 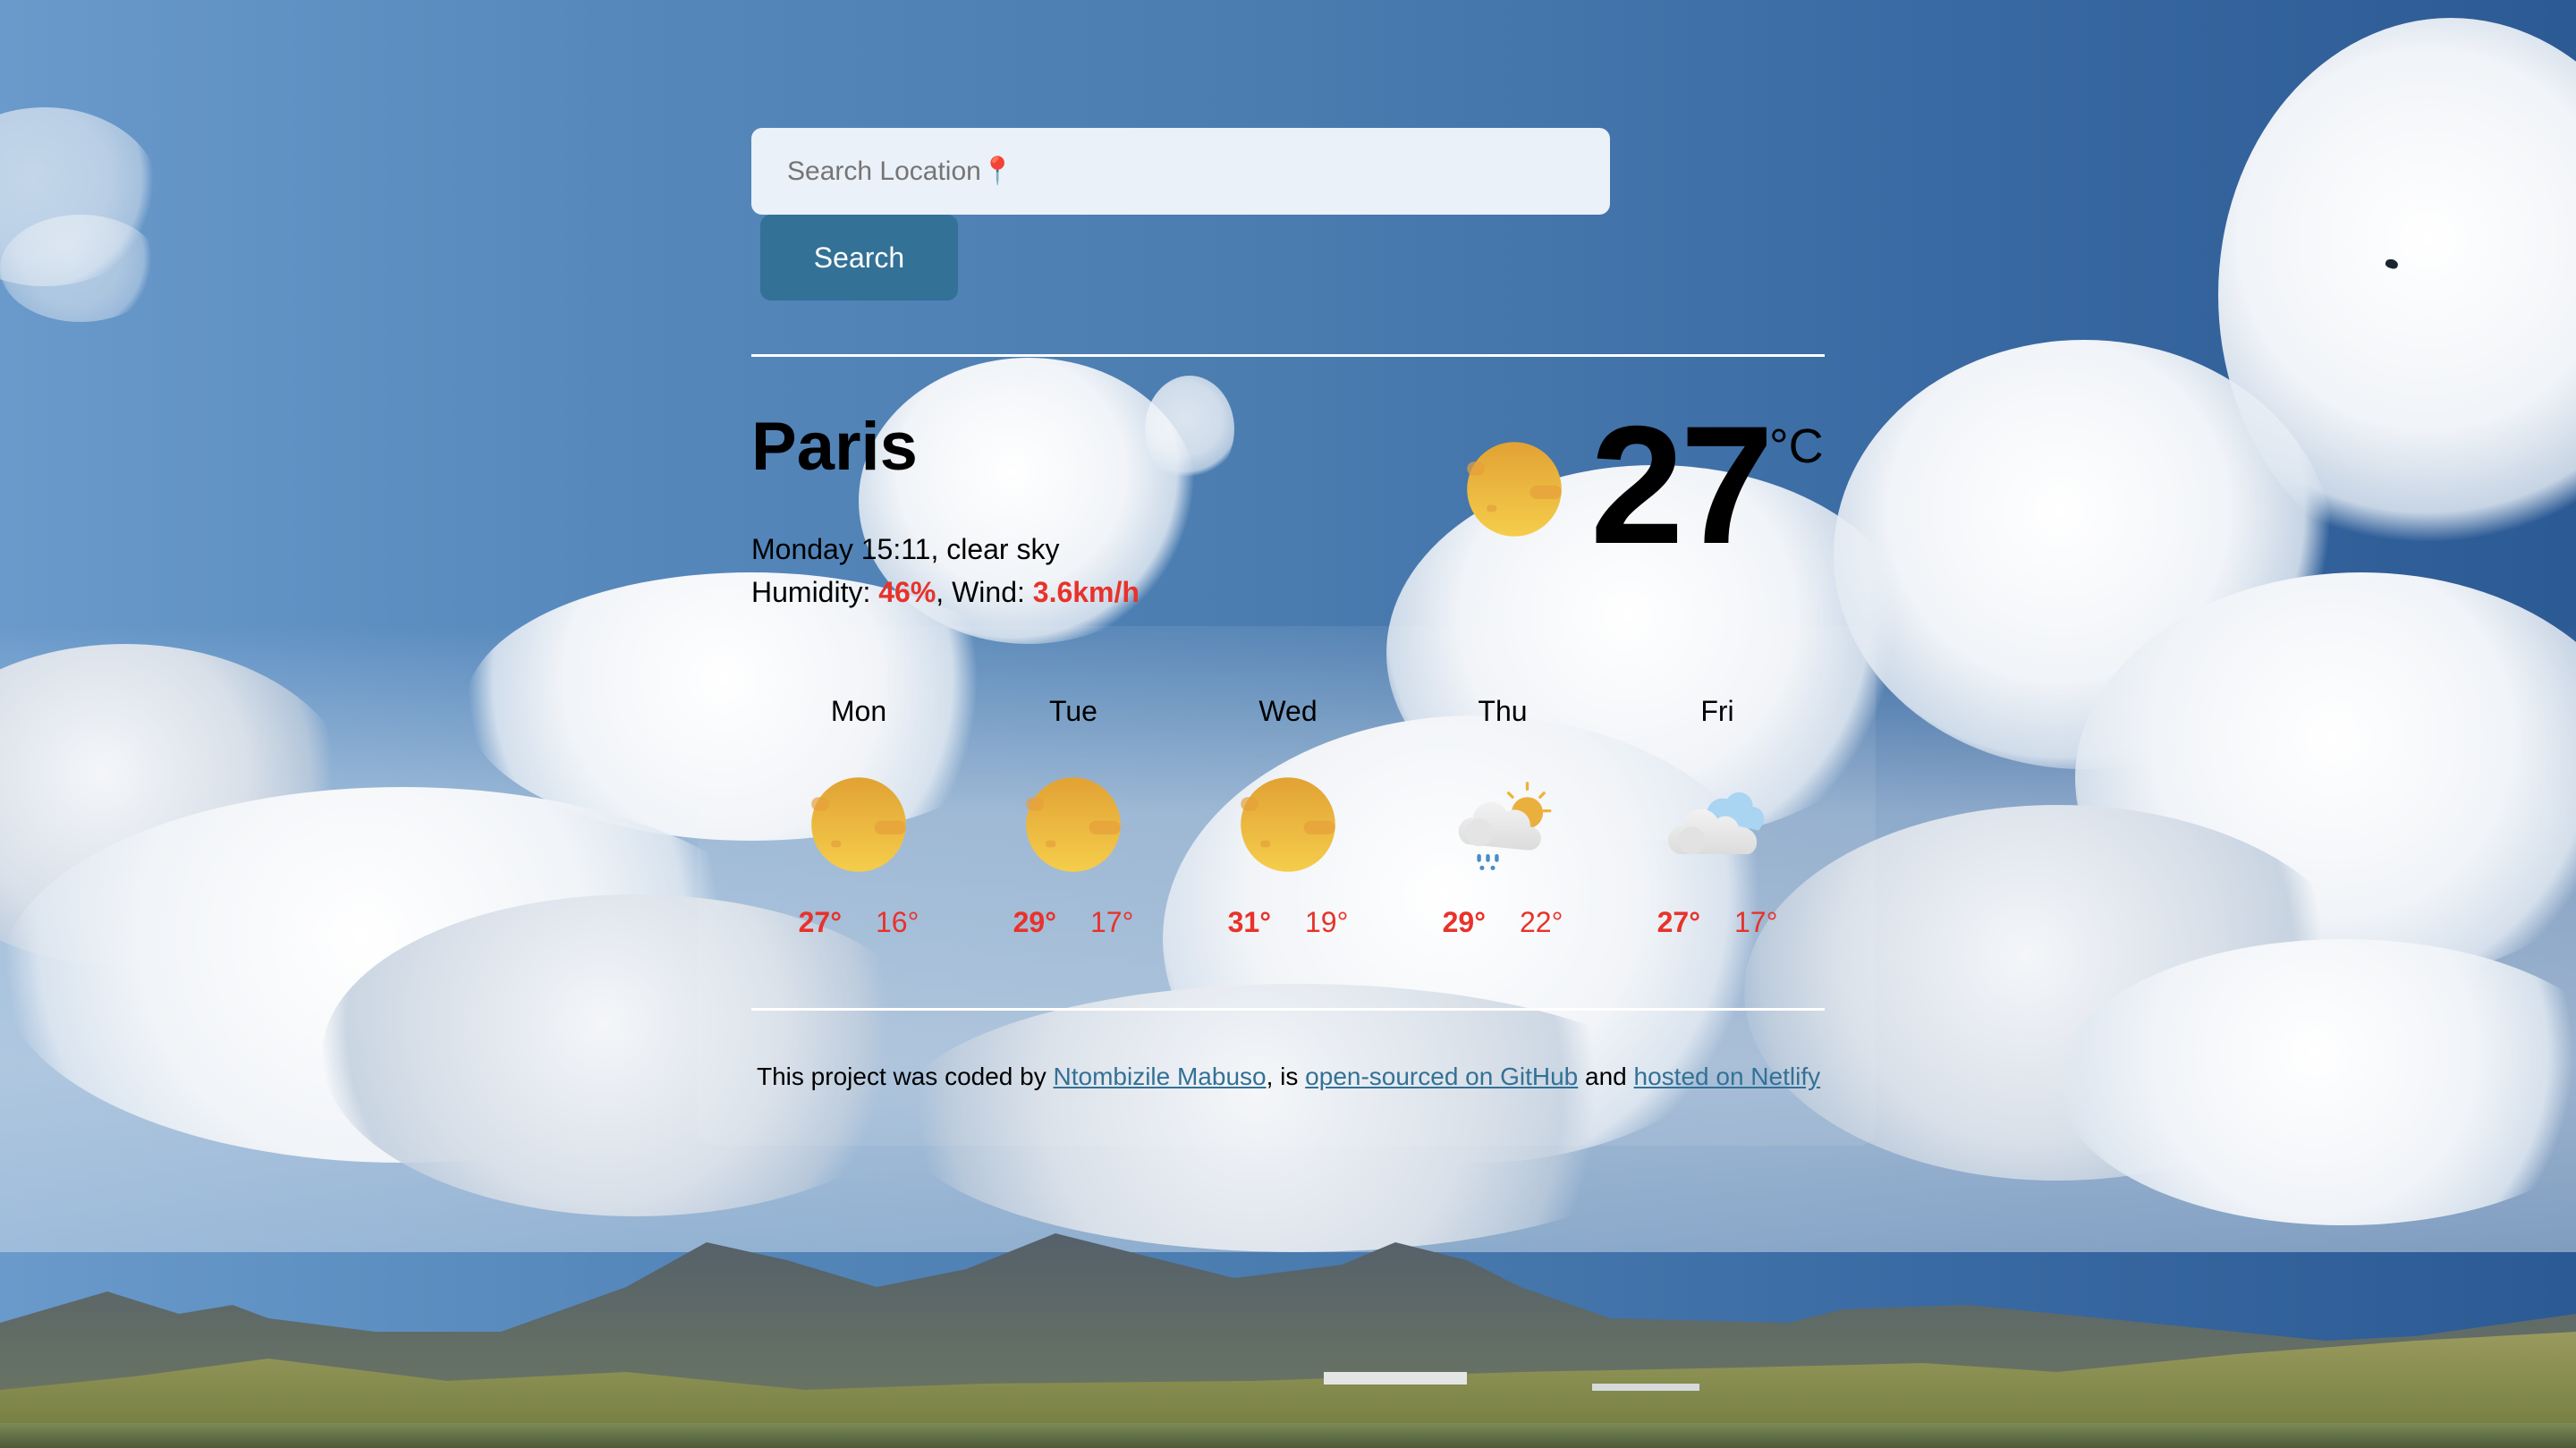 I want to click on current-temperature: 27, so click(x=1682, y=485).